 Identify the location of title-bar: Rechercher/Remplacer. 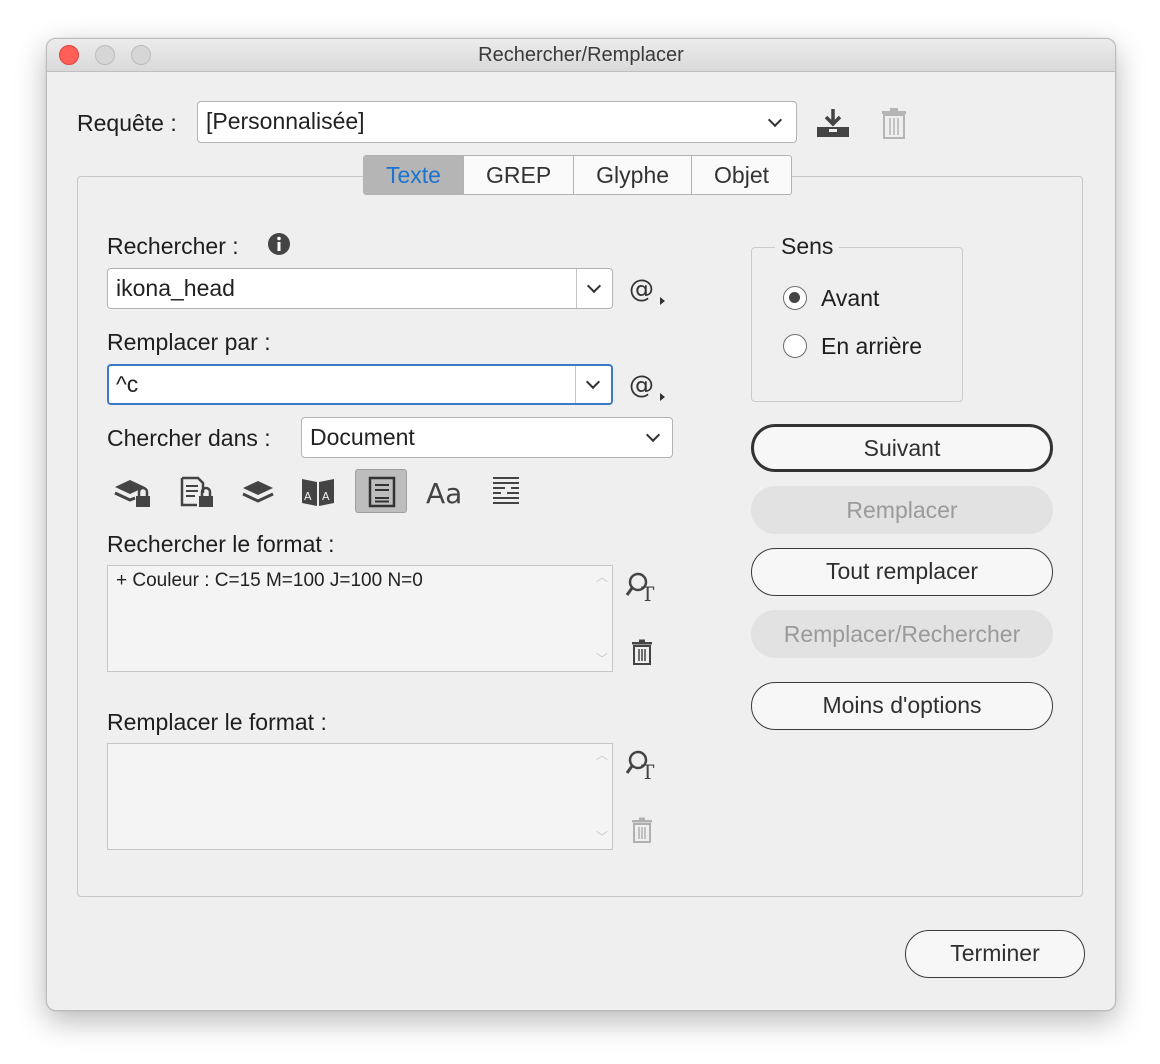
(581, 55).